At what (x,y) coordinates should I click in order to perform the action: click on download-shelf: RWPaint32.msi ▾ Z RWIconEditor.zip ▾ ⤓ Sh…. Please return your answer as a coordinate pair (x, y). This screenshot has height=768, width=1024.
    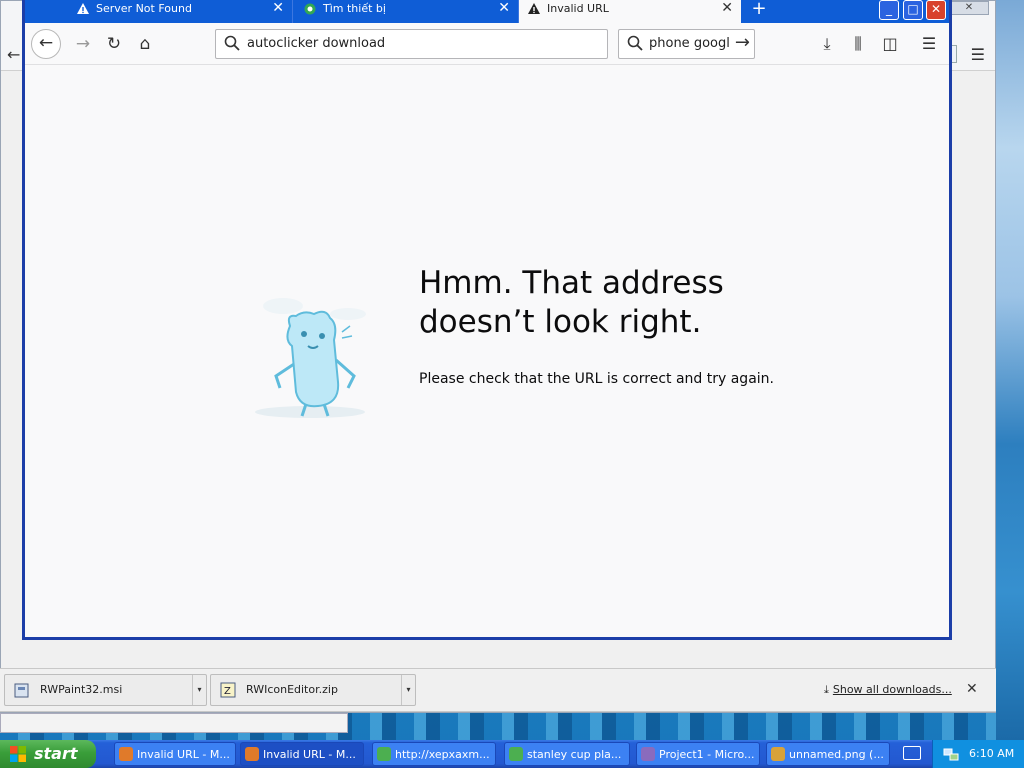
    Looking at the image, I should click on (498, 690).